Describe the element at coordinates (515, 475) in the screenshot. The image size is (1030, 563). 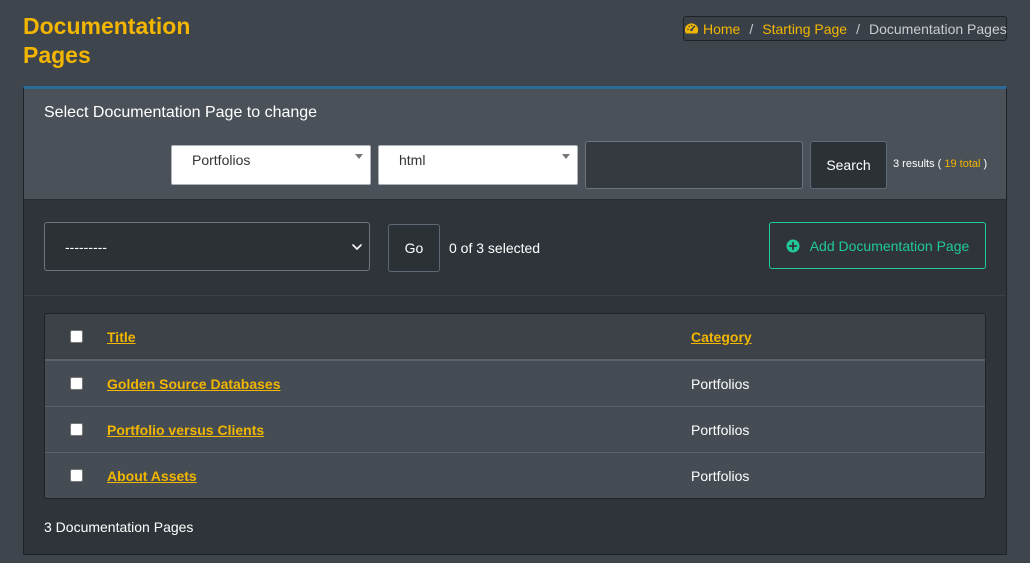
I see `table-row: About Assets Portfolios` at that location.